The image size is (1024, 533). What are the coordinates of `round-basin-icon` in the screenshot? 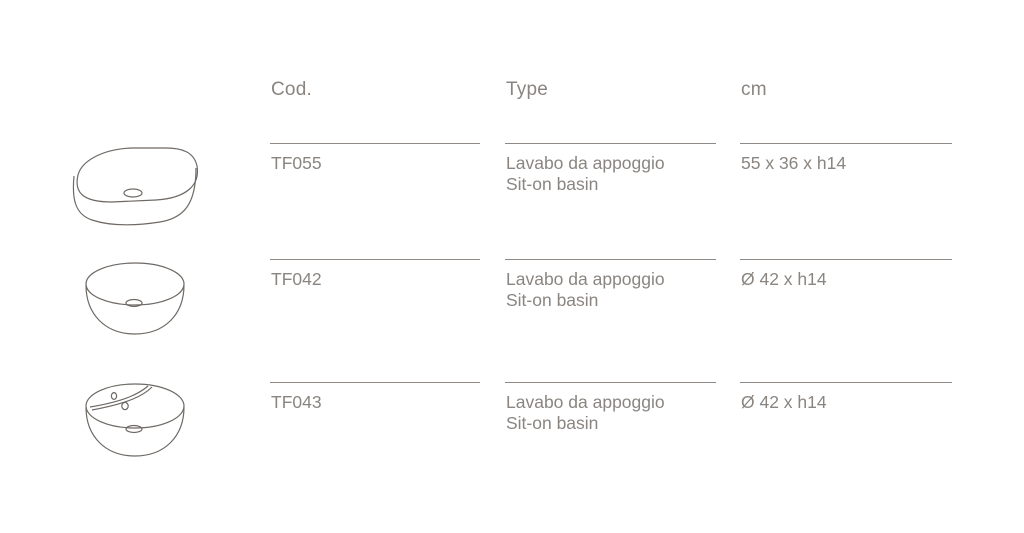 It's located at (135, 300).